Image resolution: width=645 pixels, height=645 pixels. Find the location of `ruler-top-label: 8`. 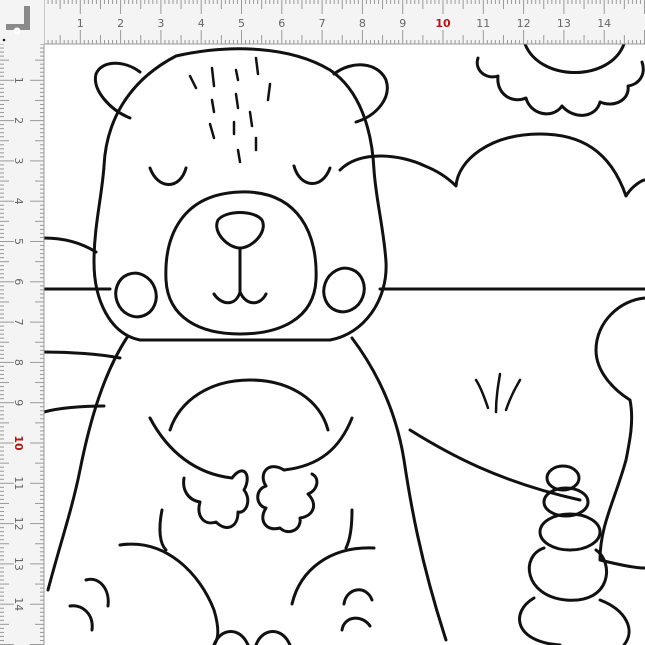

ruler-top-label: 8 is located at coordinates (362, 23).